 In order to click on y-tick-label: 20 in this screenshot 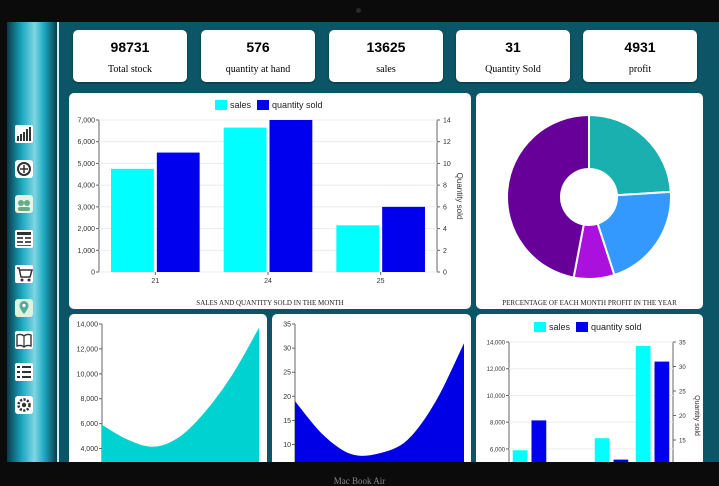, I will do `click(287, 397)`.